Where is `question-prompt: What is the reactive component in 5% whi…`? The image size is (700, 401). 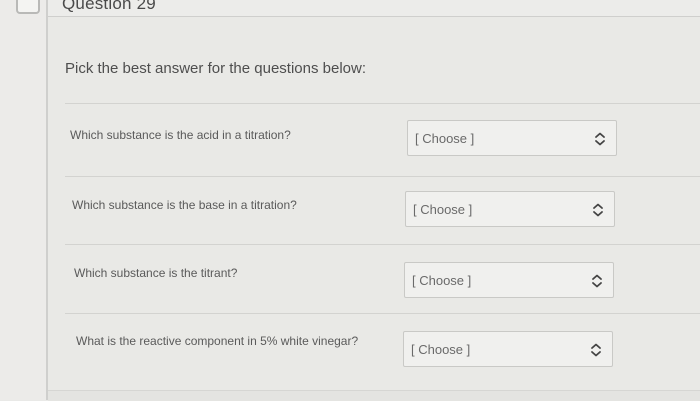
question-prompt: What is the reactive component in 5% whi… is located at coordinates (217, 341).